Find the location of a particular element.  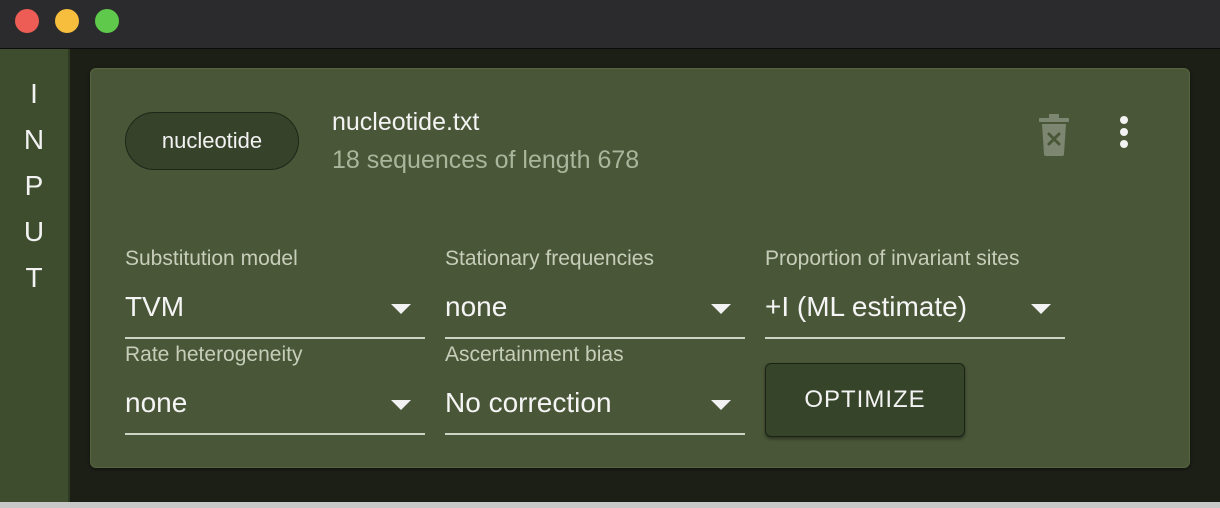

invariant-sites-value: +I (ML estimate) is located at coordinates (866, 306).